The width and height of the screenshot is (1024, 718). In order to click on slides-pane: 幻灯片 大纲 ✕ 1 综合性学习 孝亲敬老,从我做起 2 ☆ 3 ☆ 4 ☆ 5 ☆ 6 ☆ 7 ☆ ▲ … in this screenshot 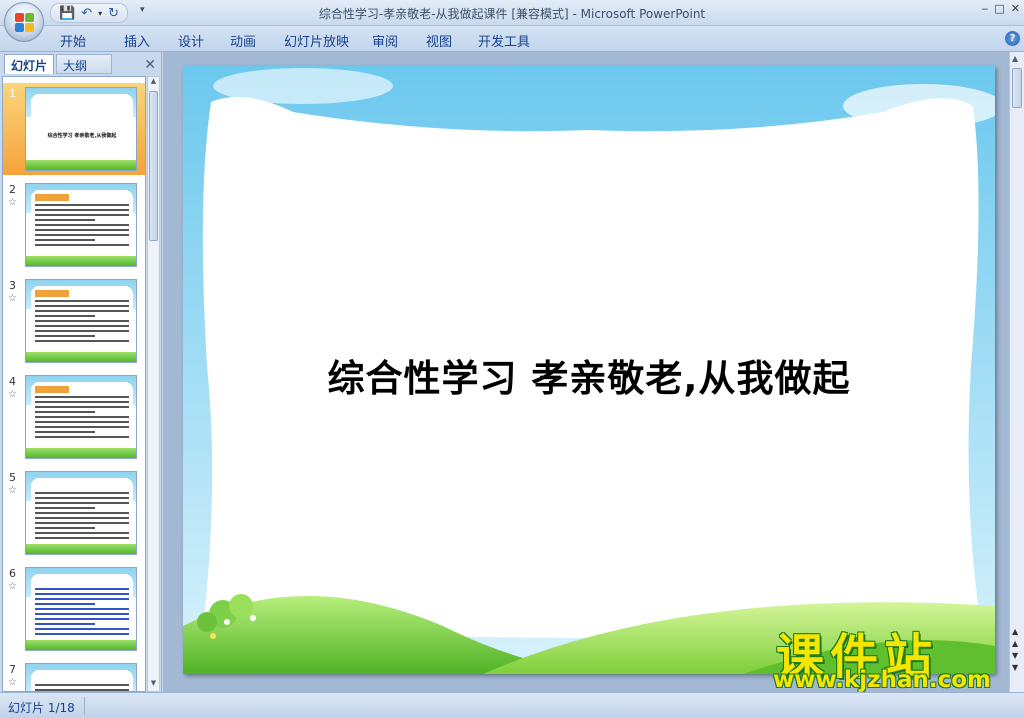, I will do `click(81, 372)`.